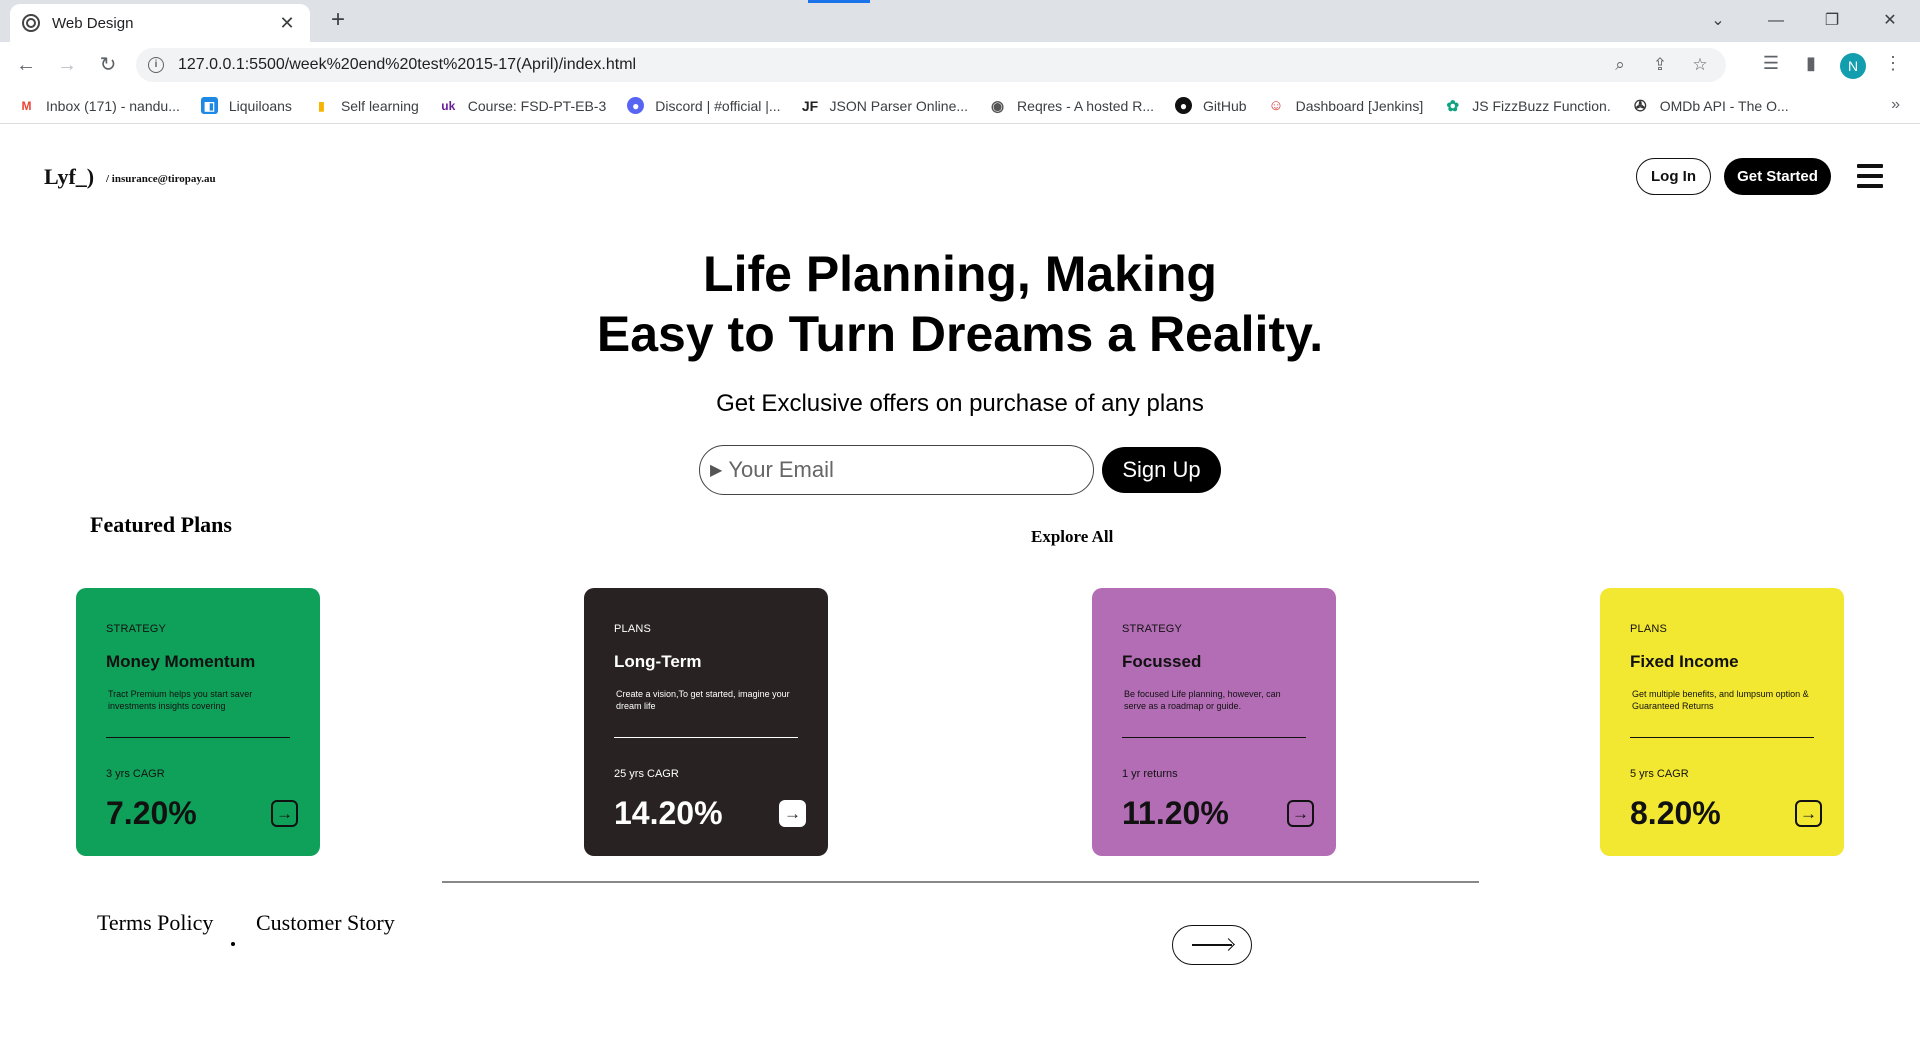  What do you see at coordinates (1675, 813) in the screenshot?
I see `plan-return-value: 8.20%` at bounding box center [1675, 813].